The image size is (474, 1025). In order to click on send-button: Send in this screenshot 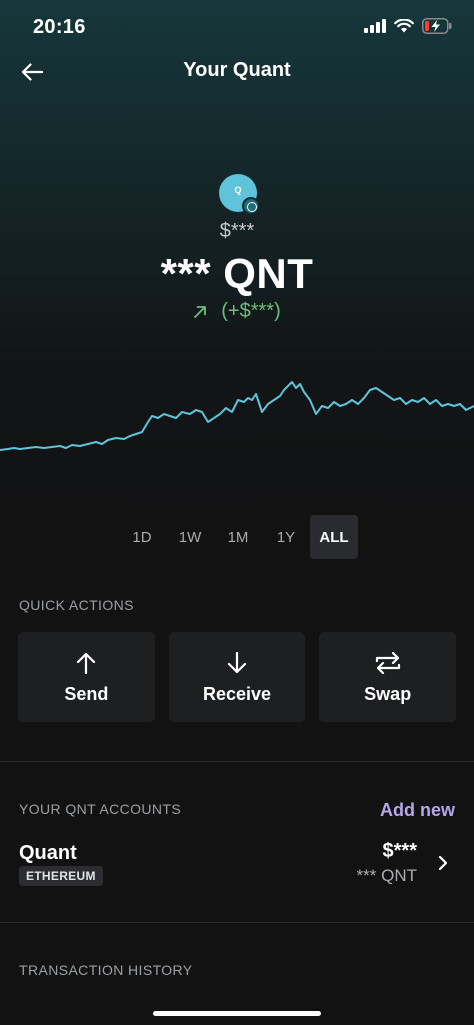, I will do `click(86, 677)`.